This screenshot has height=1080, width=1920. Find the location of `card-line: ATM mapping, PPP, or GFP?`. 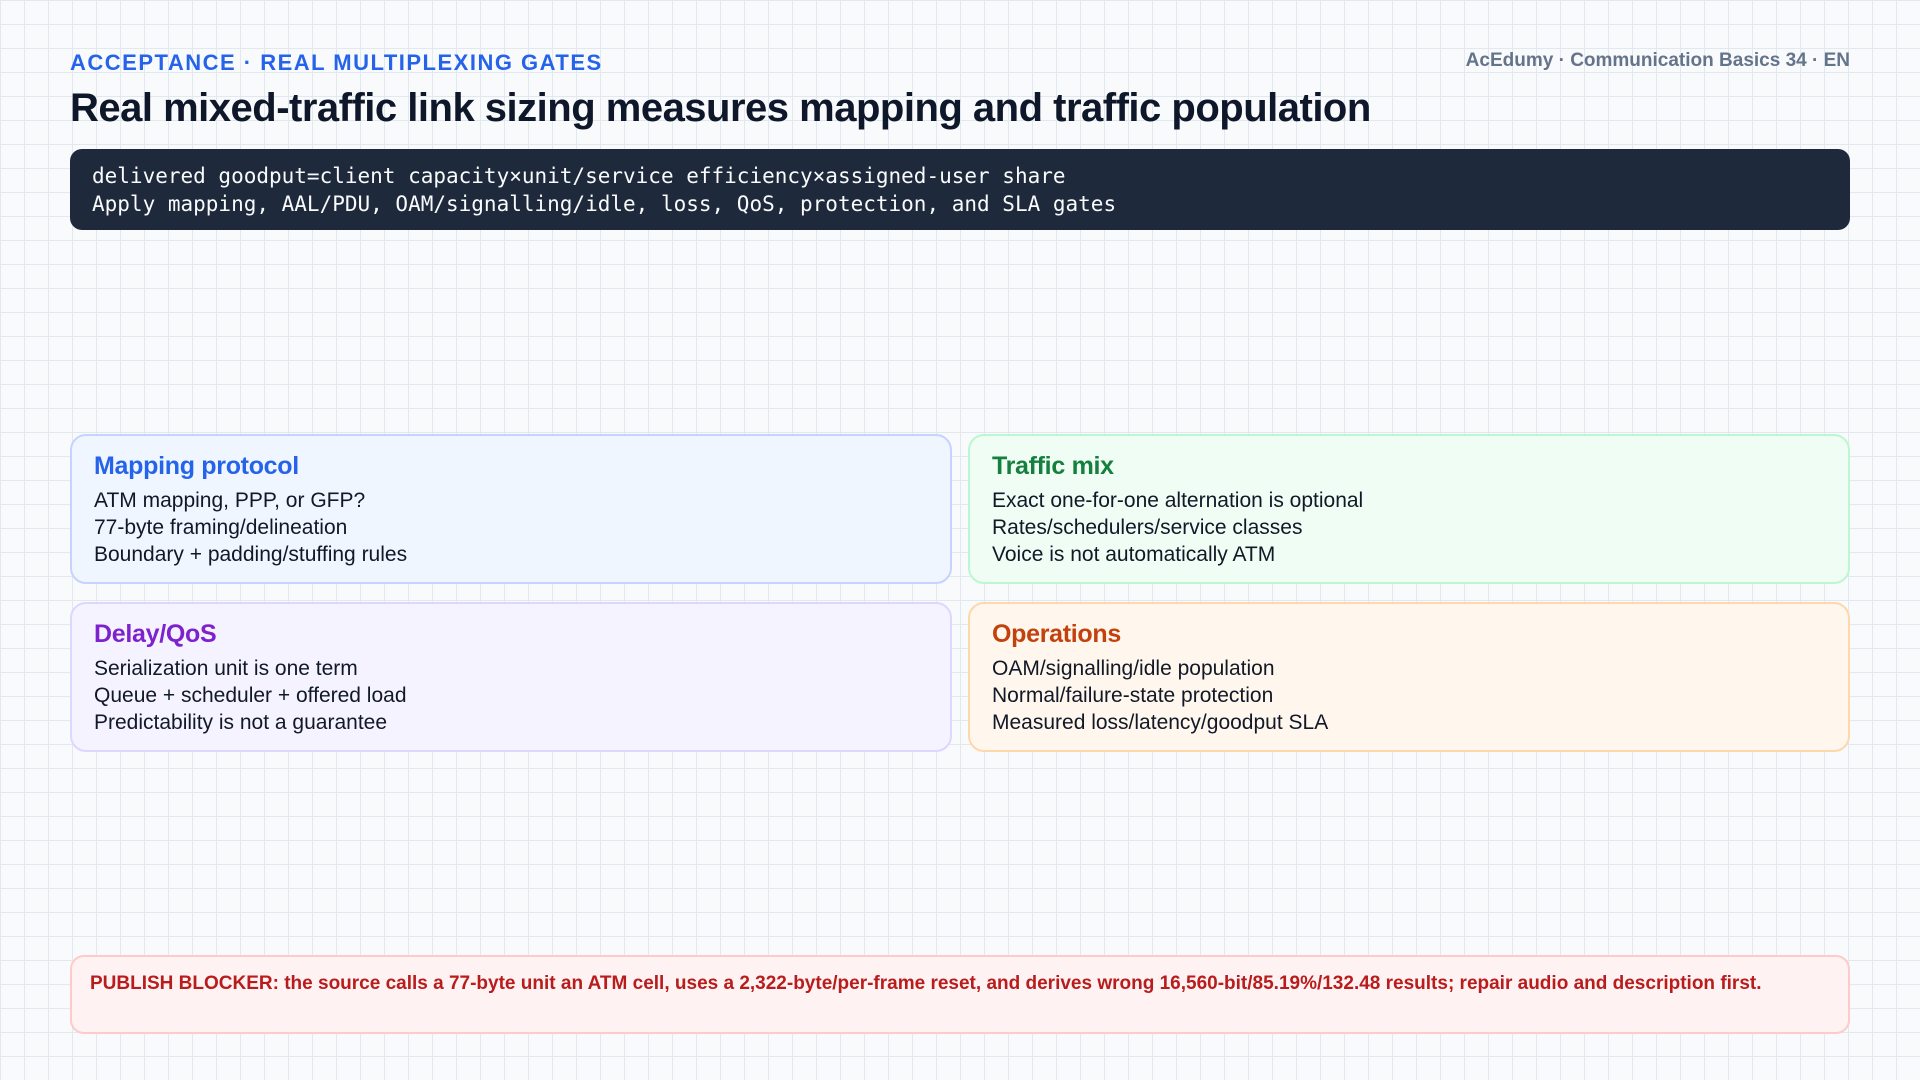

card-line: ATM mapping, PPP, or GFP? is located at coordinates (230, 500).